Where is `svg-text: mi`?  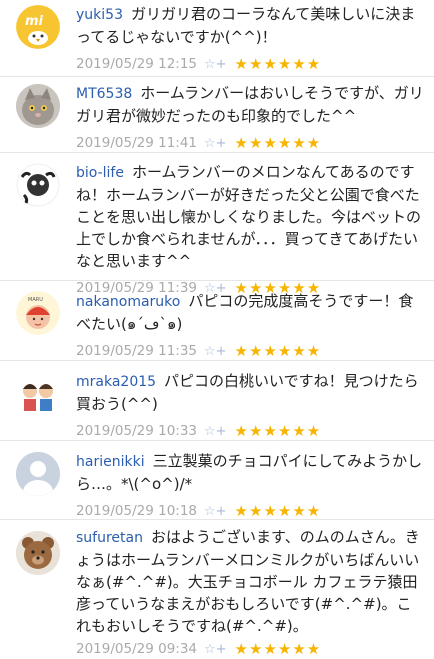 svg-text: mi is located at coordinates (34, 21).